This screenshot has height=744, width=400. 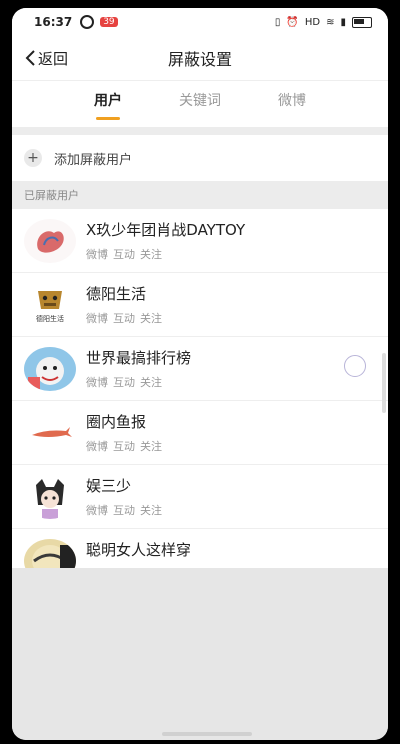 What do you see at coordinates (124, 496) in the screenshot?
I see `user-info: 娱三少 微博 互动 关注` at bounding box center [124, 496].